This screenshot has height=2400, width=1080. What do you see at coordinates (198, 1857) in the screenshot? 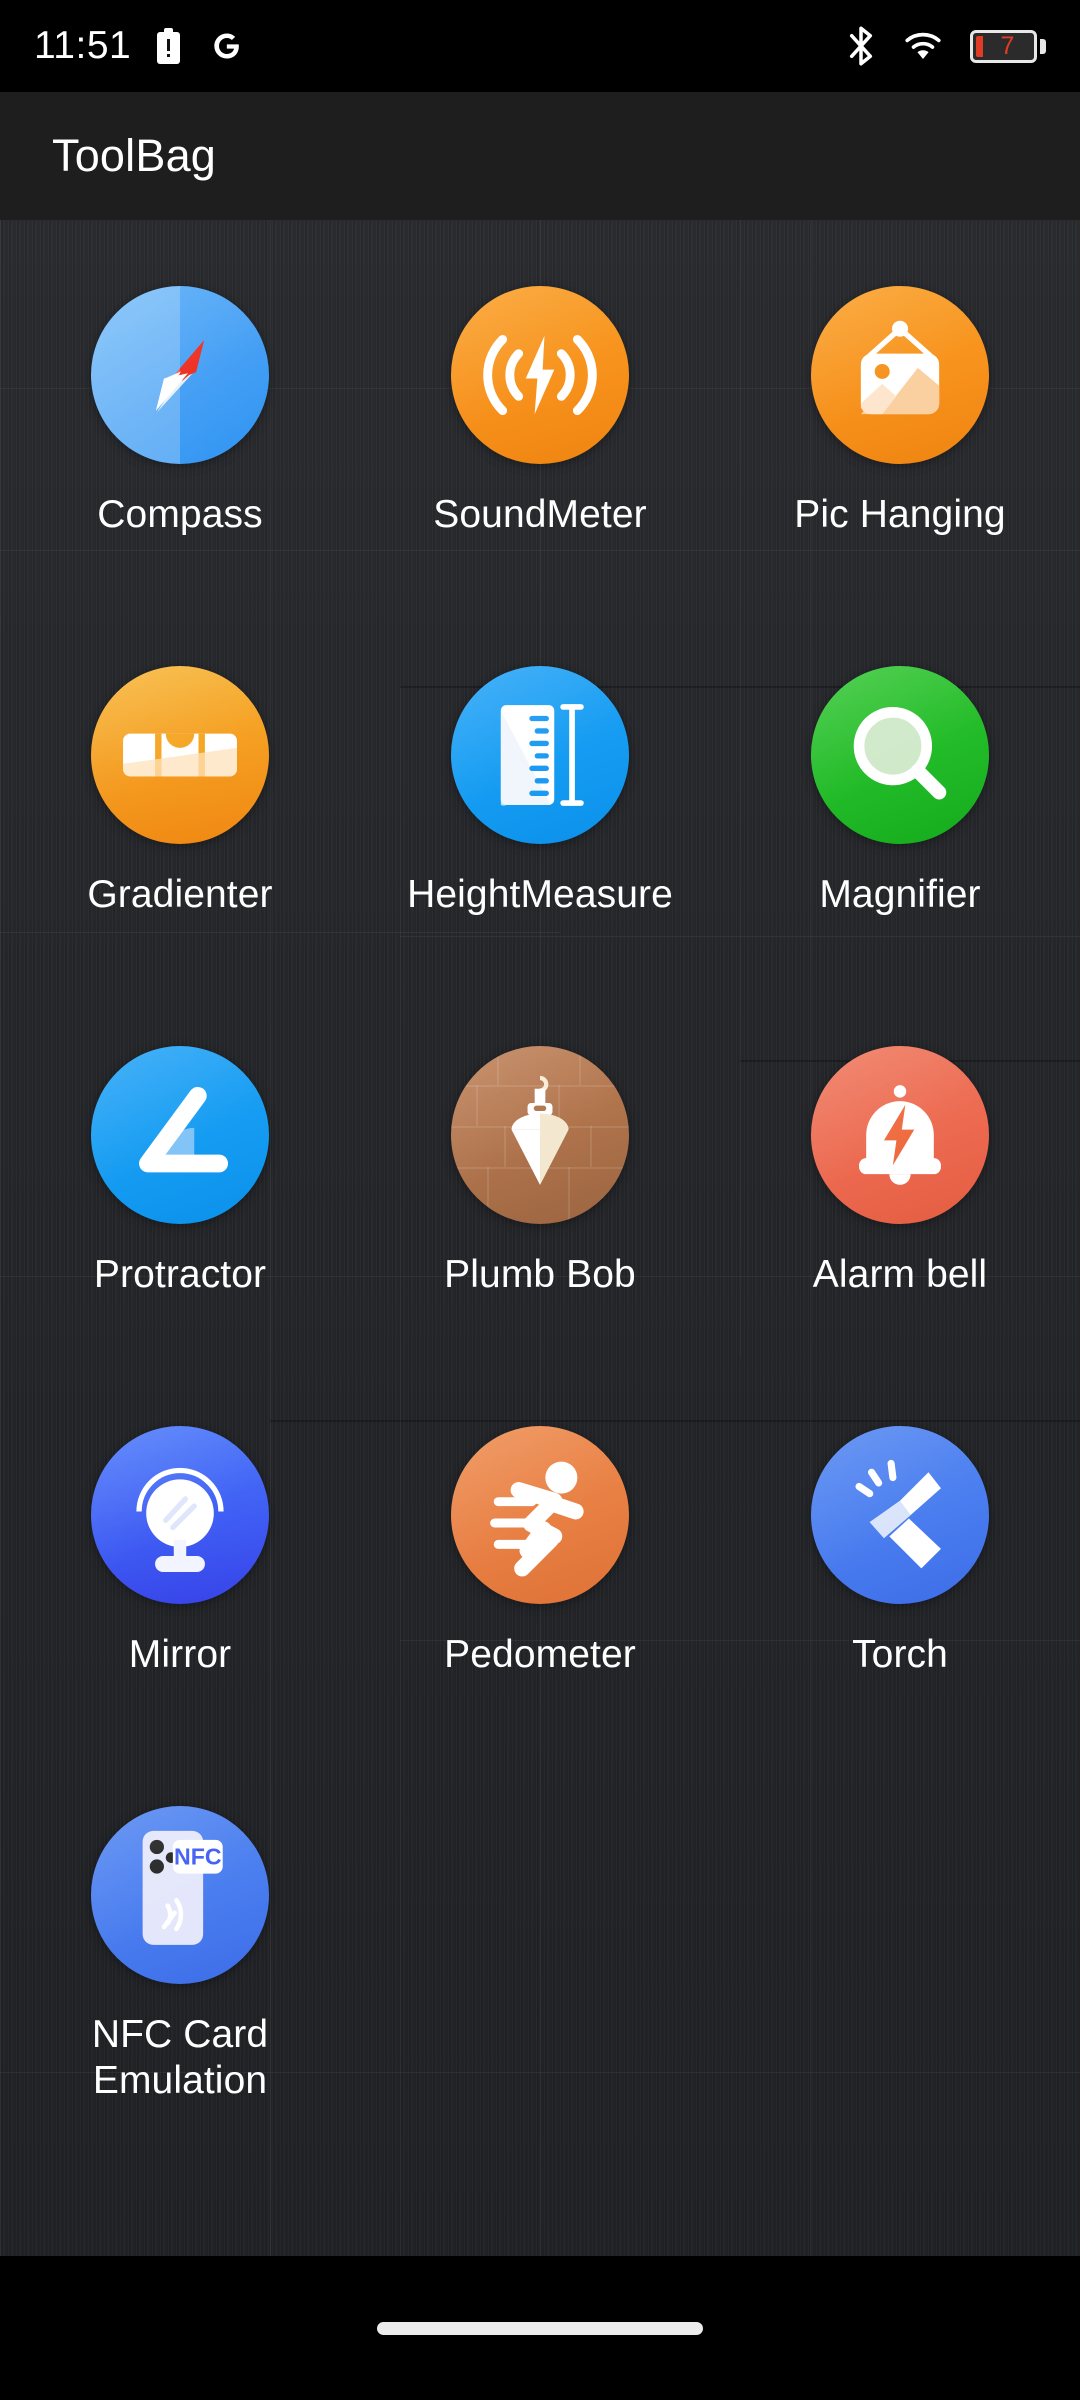
I see `nfc-badge-text: NFC` at bounding box center [198, 1857].